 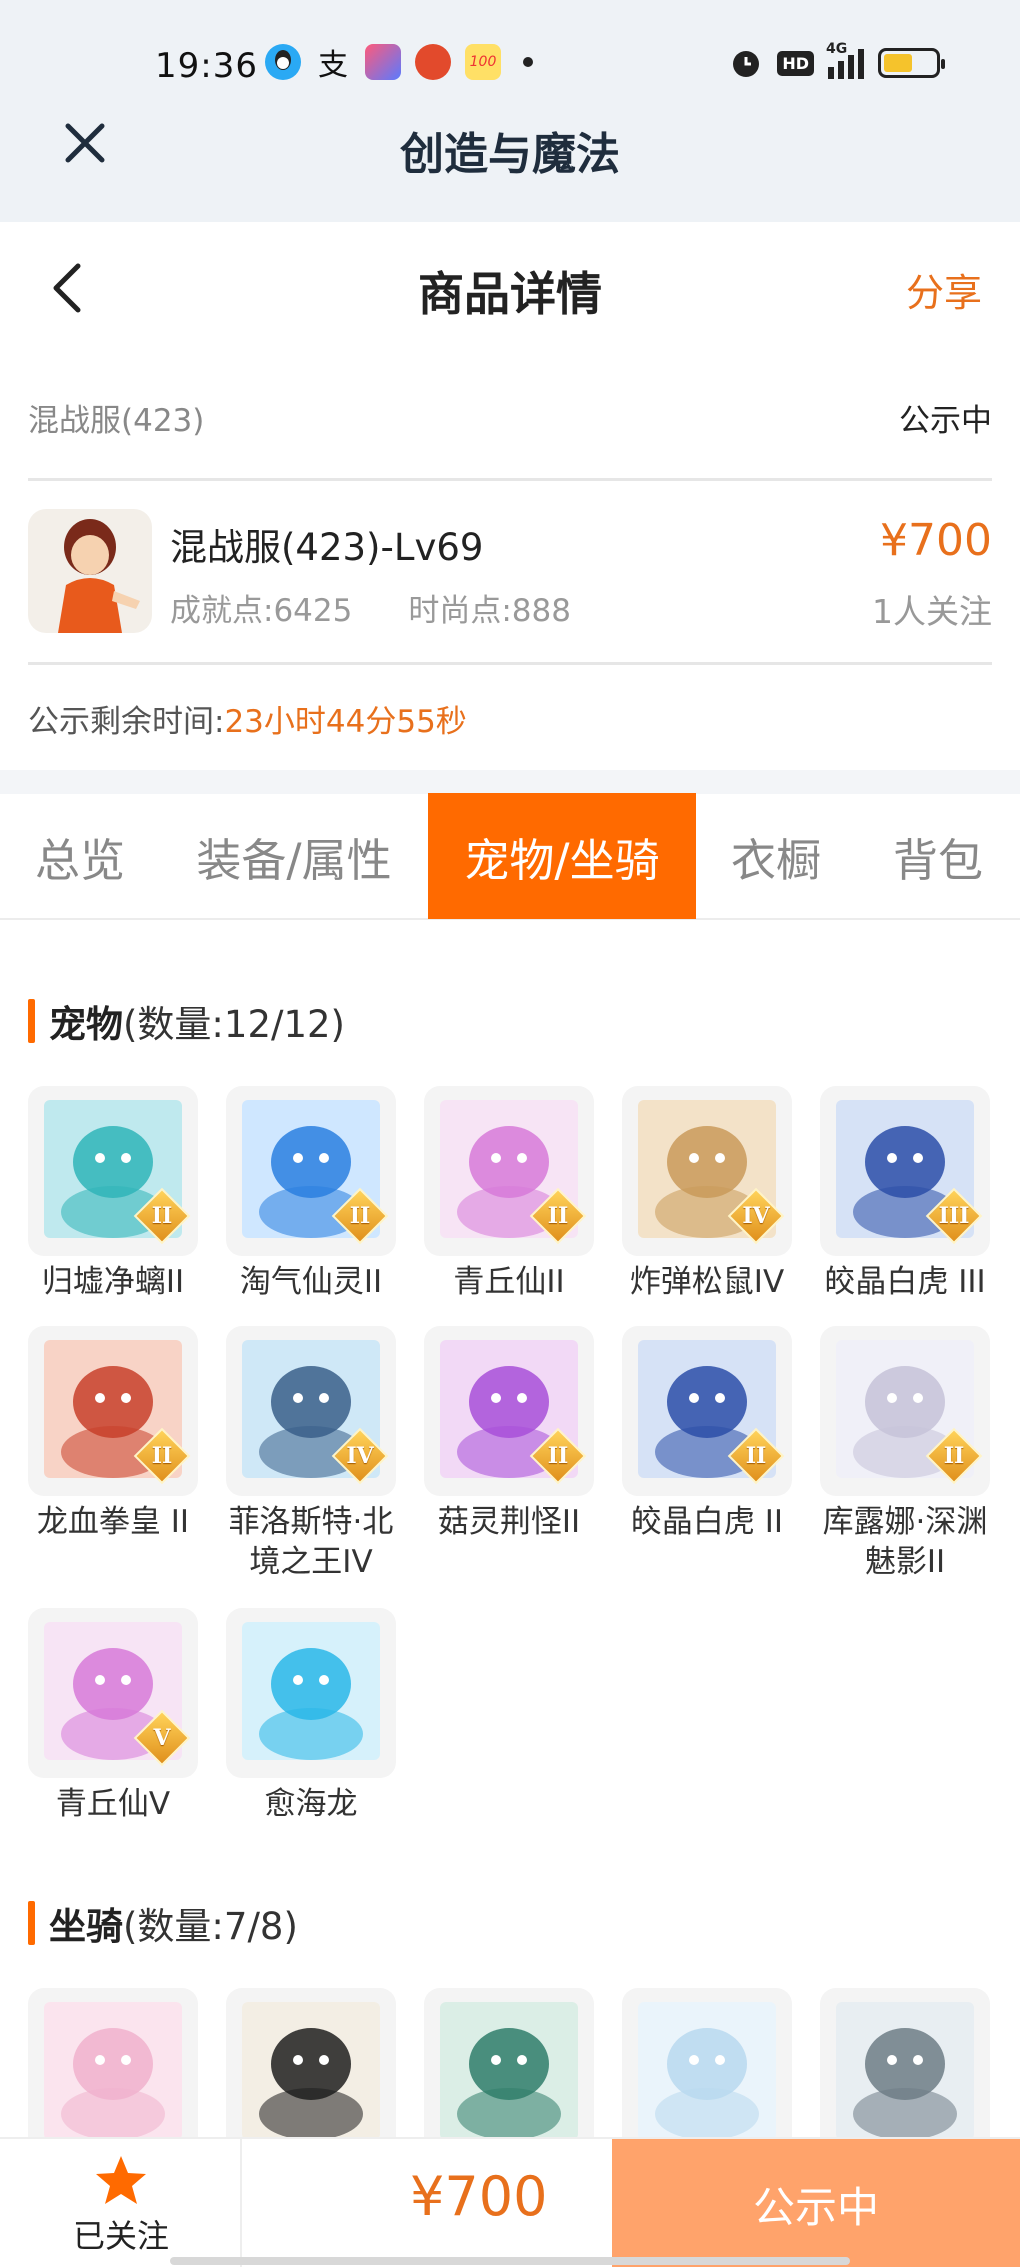 I want to click on star-icon, so click(x=121, y=2180).